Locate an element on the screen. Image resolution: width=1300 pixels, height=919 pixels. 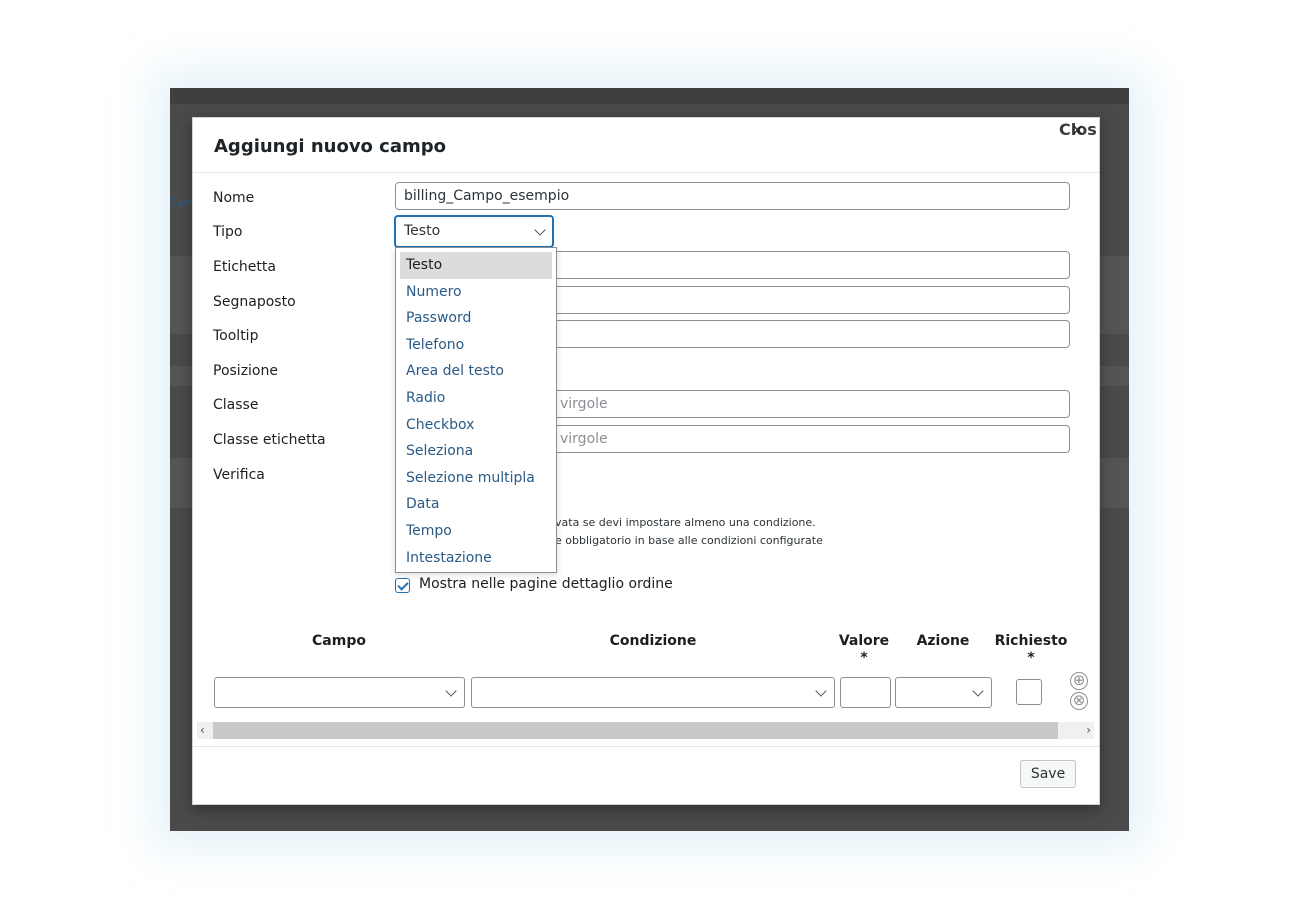
th-valore: Valore * is located at coordinates (864, 650).